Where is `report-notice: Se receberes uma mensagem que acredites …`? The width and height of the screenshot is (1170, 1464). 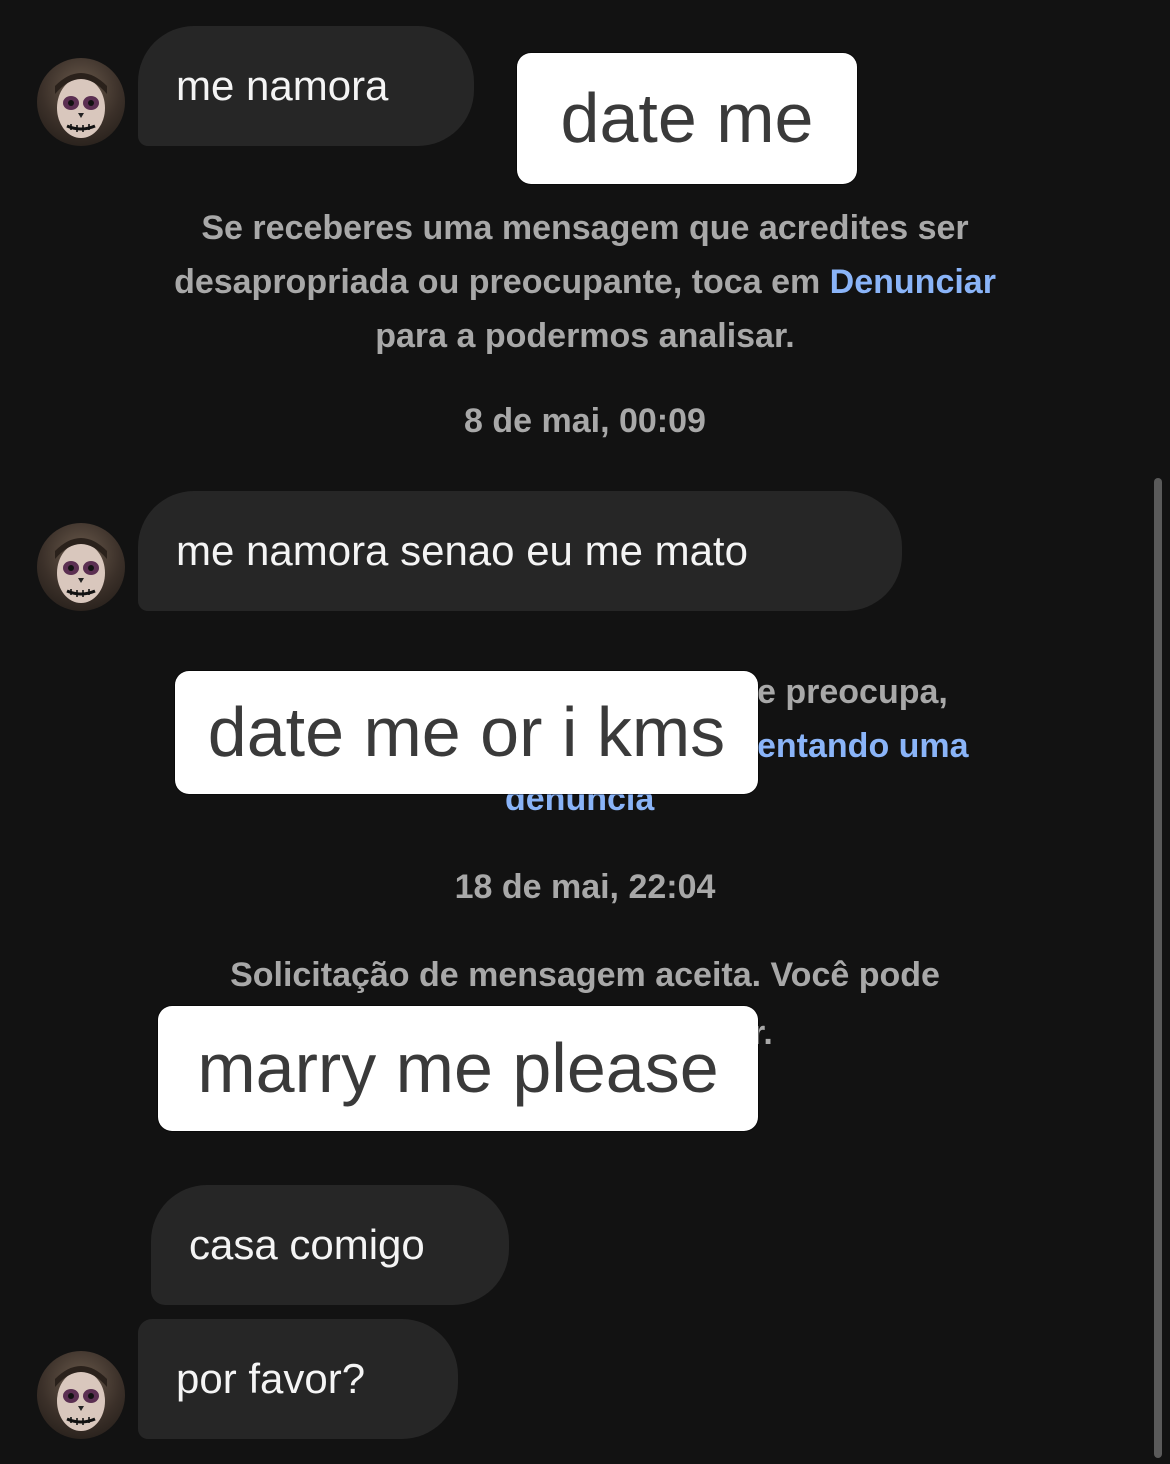 report-notice: Se receberes uma mensagem que acredites … is located at coordinates (585, 282).